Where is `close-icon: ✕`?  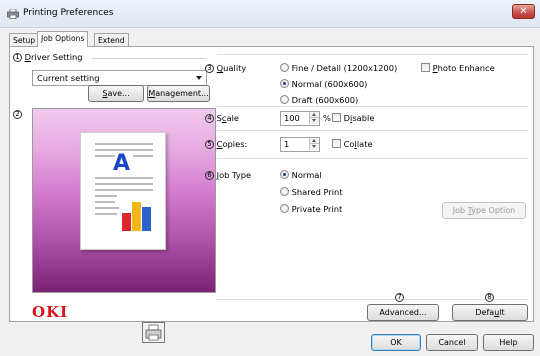 close-icon: ✕ is located at coordinates (523, 11).